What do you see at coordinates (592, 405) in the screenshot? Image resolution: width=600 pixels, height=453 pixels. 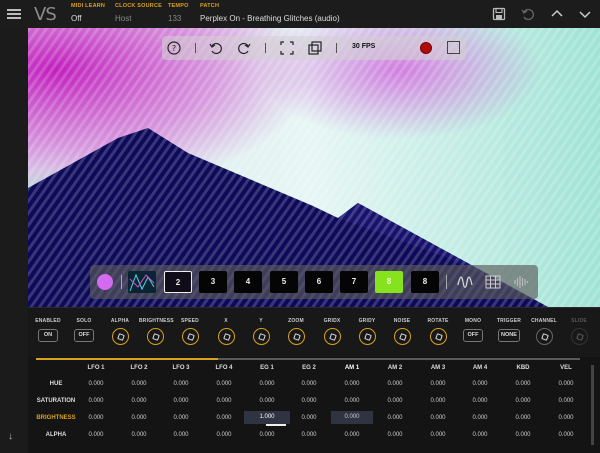 I see `matrix-scrollbar` at bounding box center [592, 405].